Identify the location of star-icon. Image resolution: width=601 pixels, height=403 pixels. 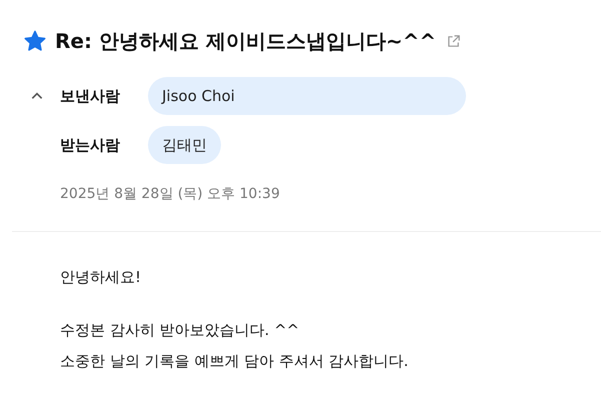
(35, 41).